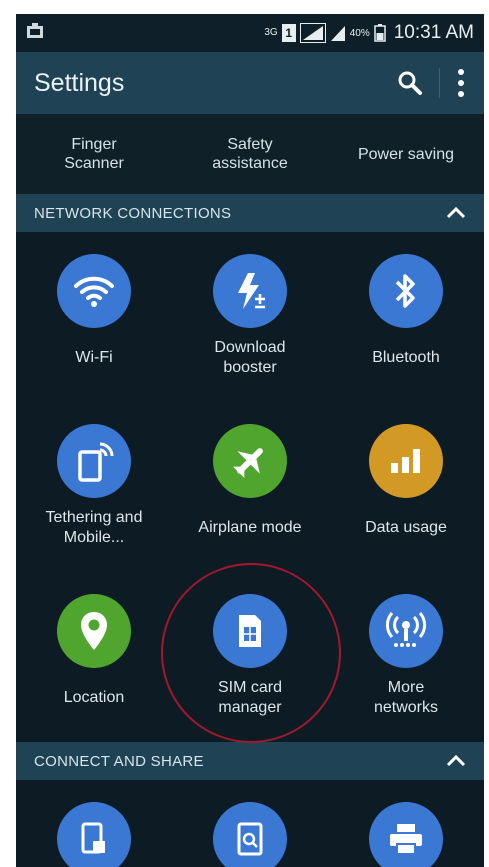  I want to click on search-icon, so click(410, 83).